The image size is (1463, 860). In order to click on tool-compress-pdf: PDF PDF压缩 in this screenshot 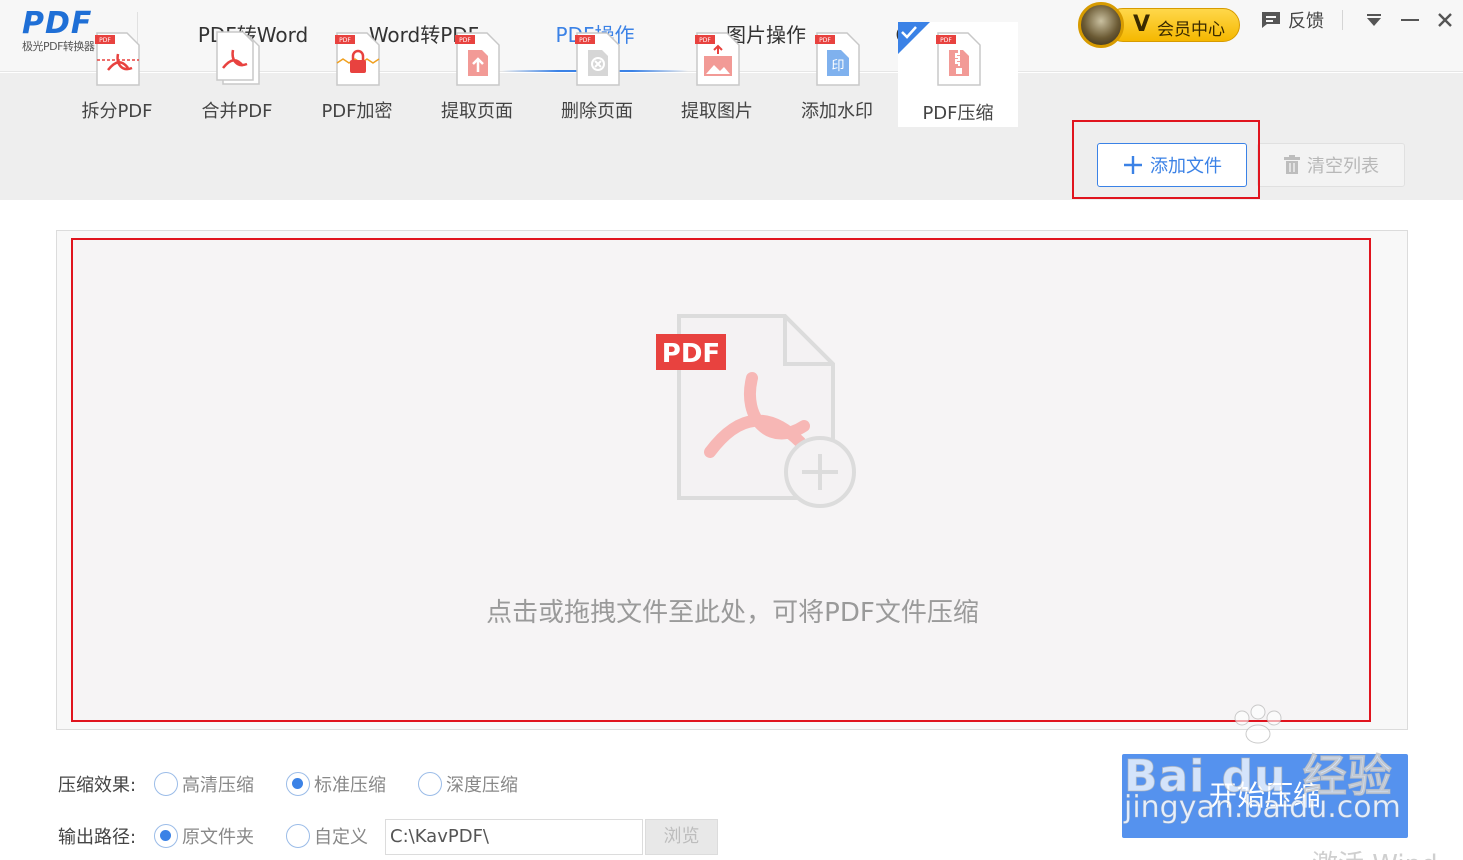, I will do `click(958, 74)`.